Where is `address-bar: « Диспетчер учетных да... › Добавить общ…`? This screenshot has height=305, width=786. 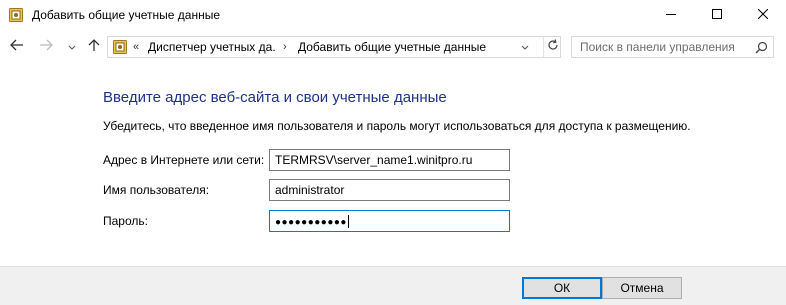
address-bar: « Диспетчер учетных да... › Добавить общ… is located at coordinates (334, 47).